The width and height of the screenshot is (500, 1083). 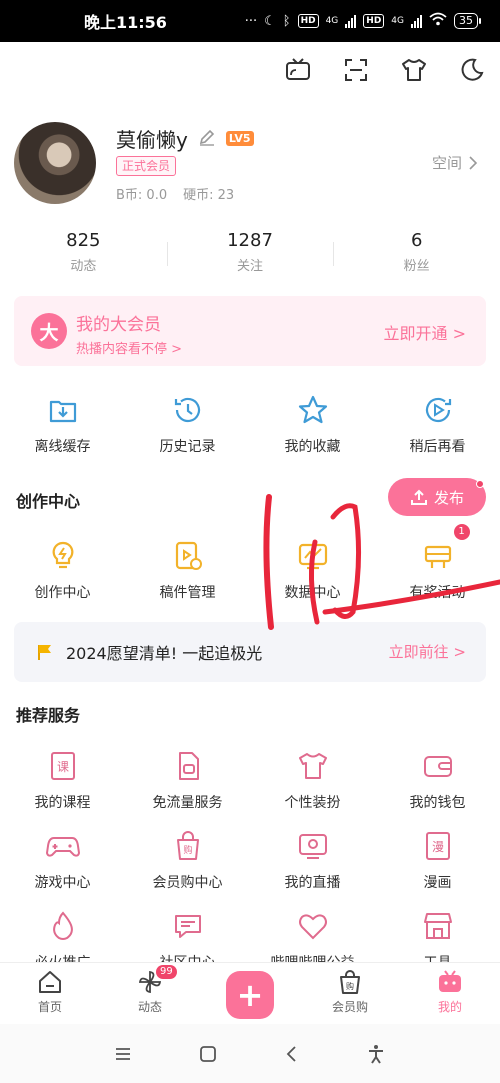 I want to click on service-member-shop: 购 会员购中心, so click(x=187, y=860).